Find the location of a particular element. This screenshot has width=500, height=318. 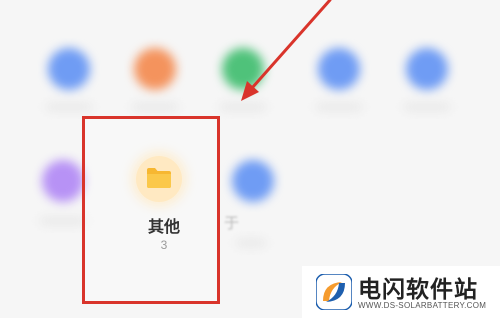

folder-icon-container is located at coordinates (159, 179).